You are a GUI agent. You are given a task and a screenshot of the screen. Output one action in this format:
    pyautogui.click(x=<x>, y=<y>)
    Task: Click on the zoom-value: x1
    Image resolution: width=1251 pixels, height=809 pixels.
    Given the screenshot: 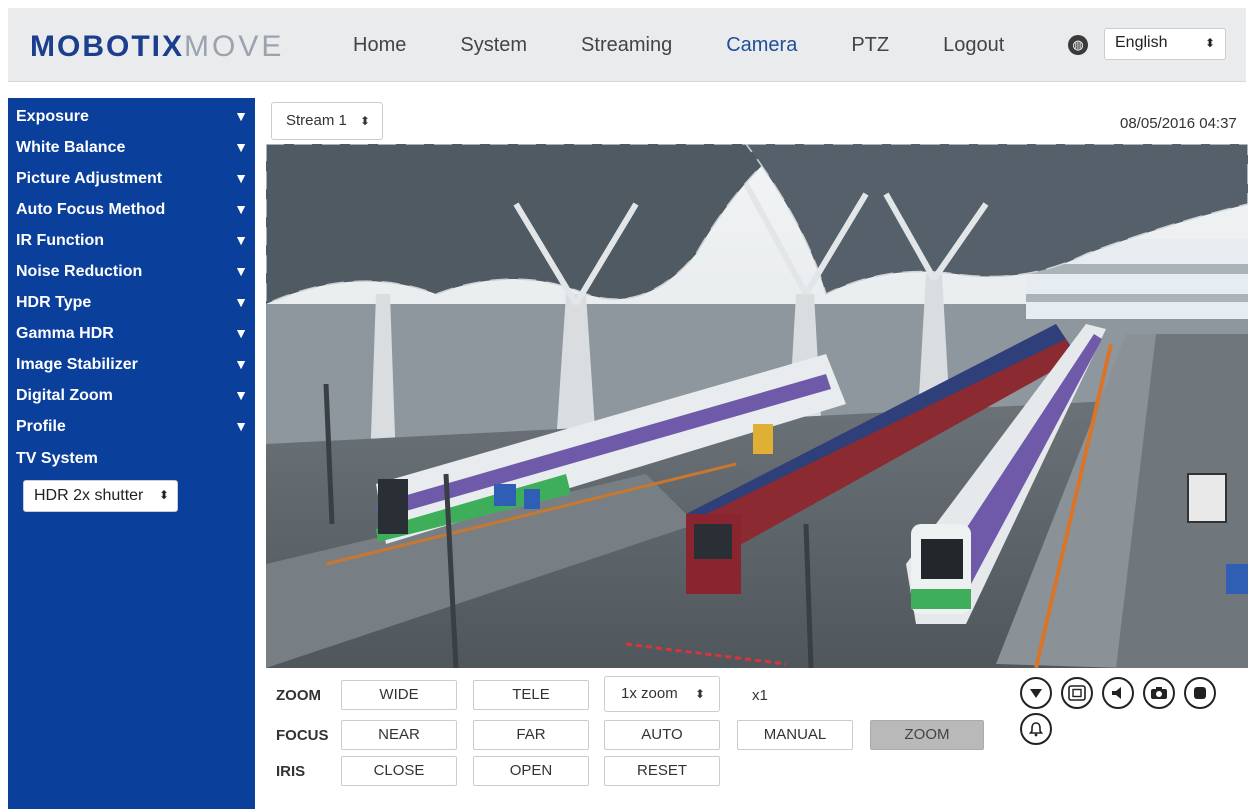 What is the action you would take?
    pyautogui.click(x=760, y=695)
    